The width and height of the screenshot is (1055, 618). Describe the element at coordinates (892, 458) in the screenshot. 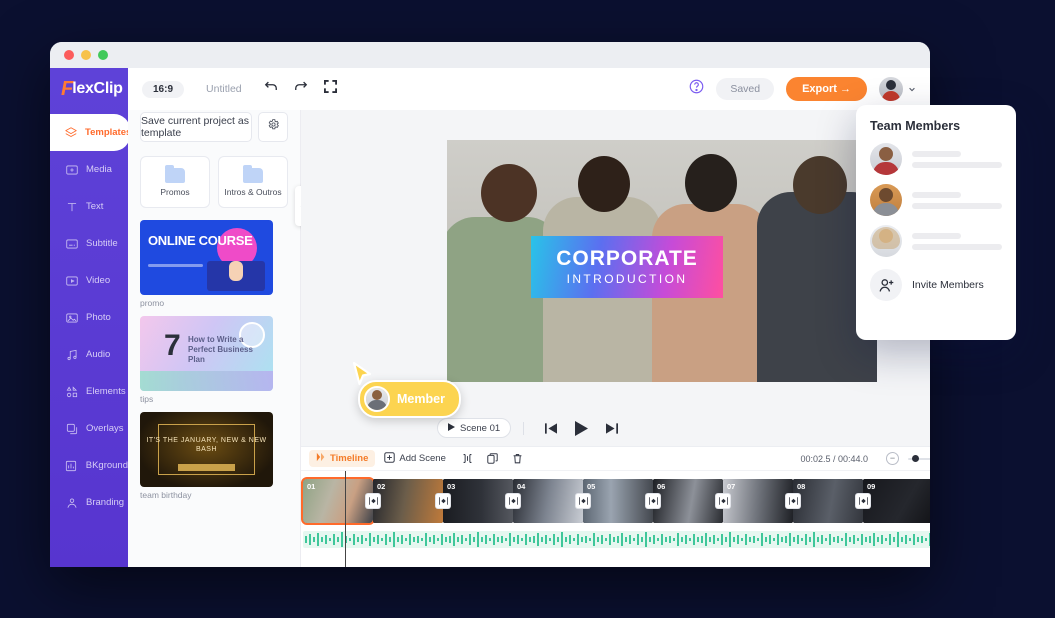

I see `zoom-out-button: −` at that location.